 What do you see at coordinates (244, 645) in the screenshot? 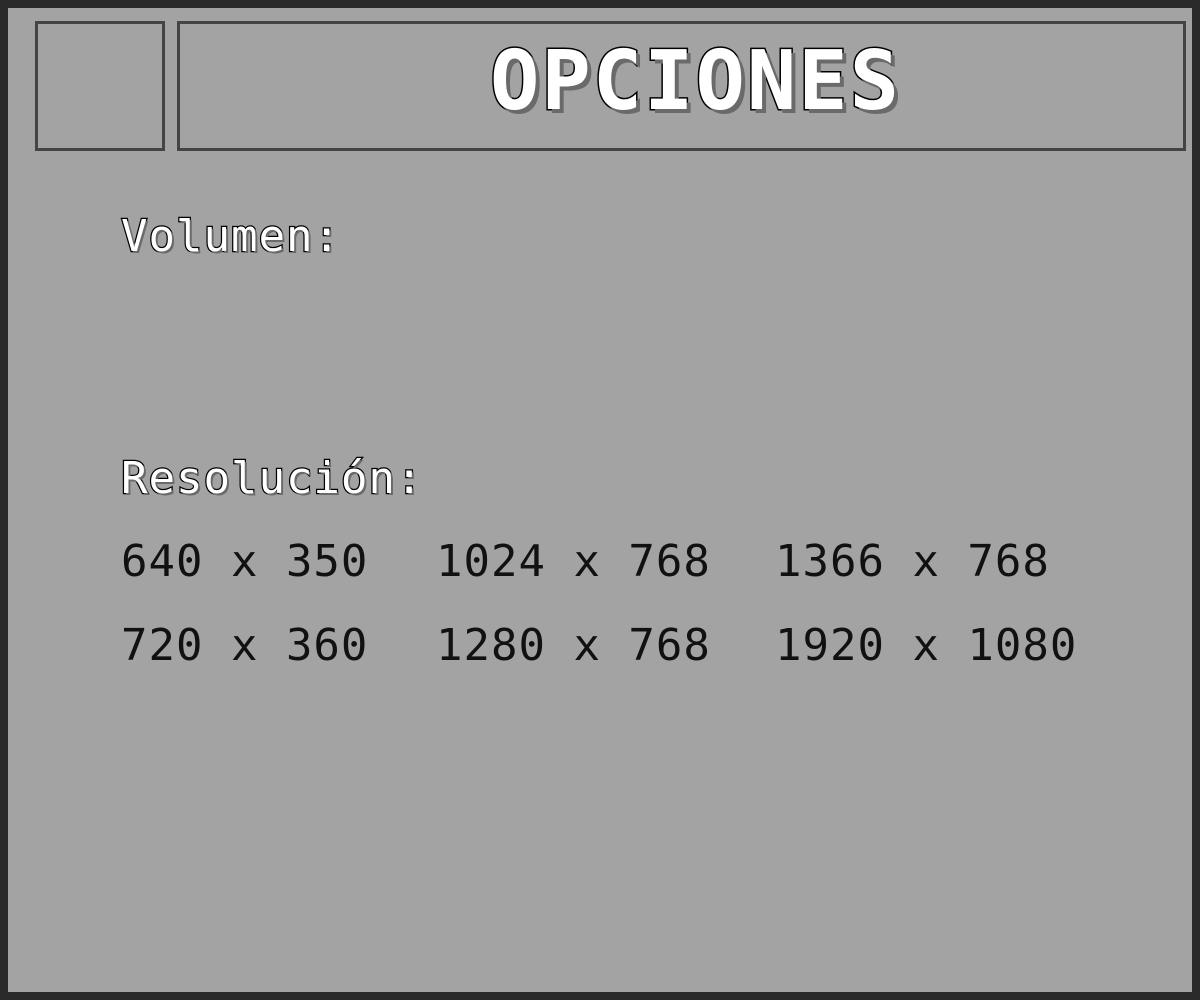
I see `resolution-option-720x360: 720 x 360` at bounding box center [244, 645].